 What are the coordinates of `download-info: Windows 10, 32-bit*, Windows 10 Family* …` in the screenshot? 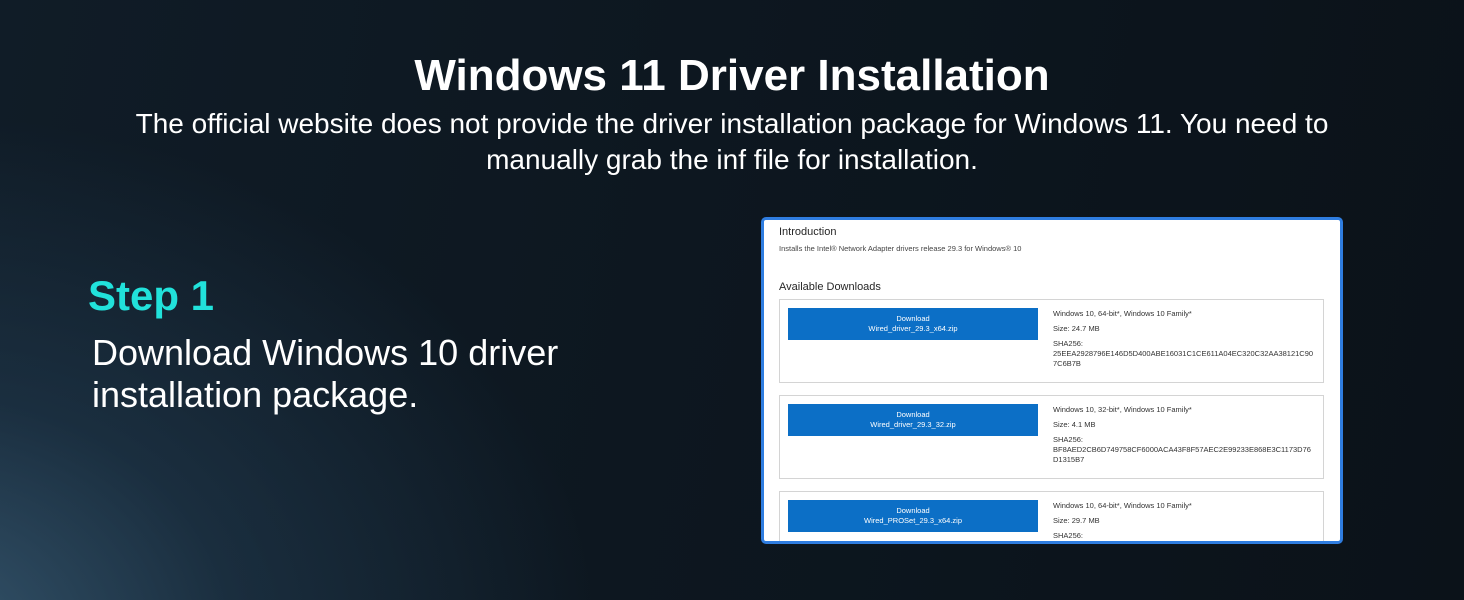 It's located at (1184, 435).